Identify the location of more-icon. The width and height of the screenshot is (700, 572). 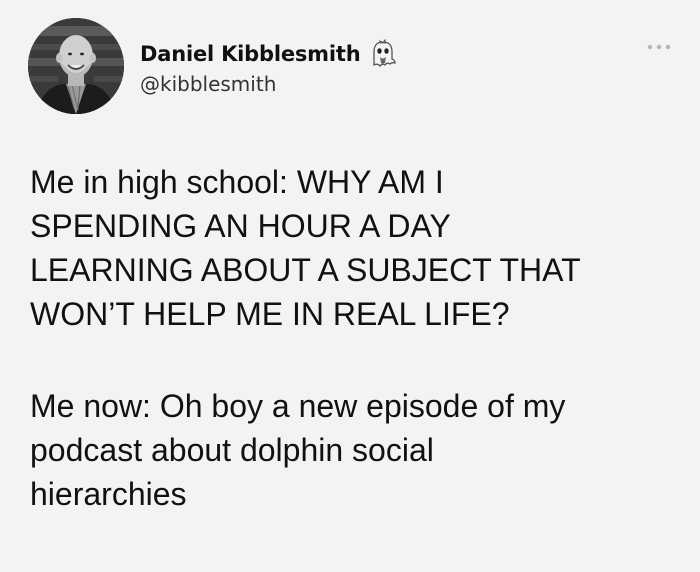
(659, 46).